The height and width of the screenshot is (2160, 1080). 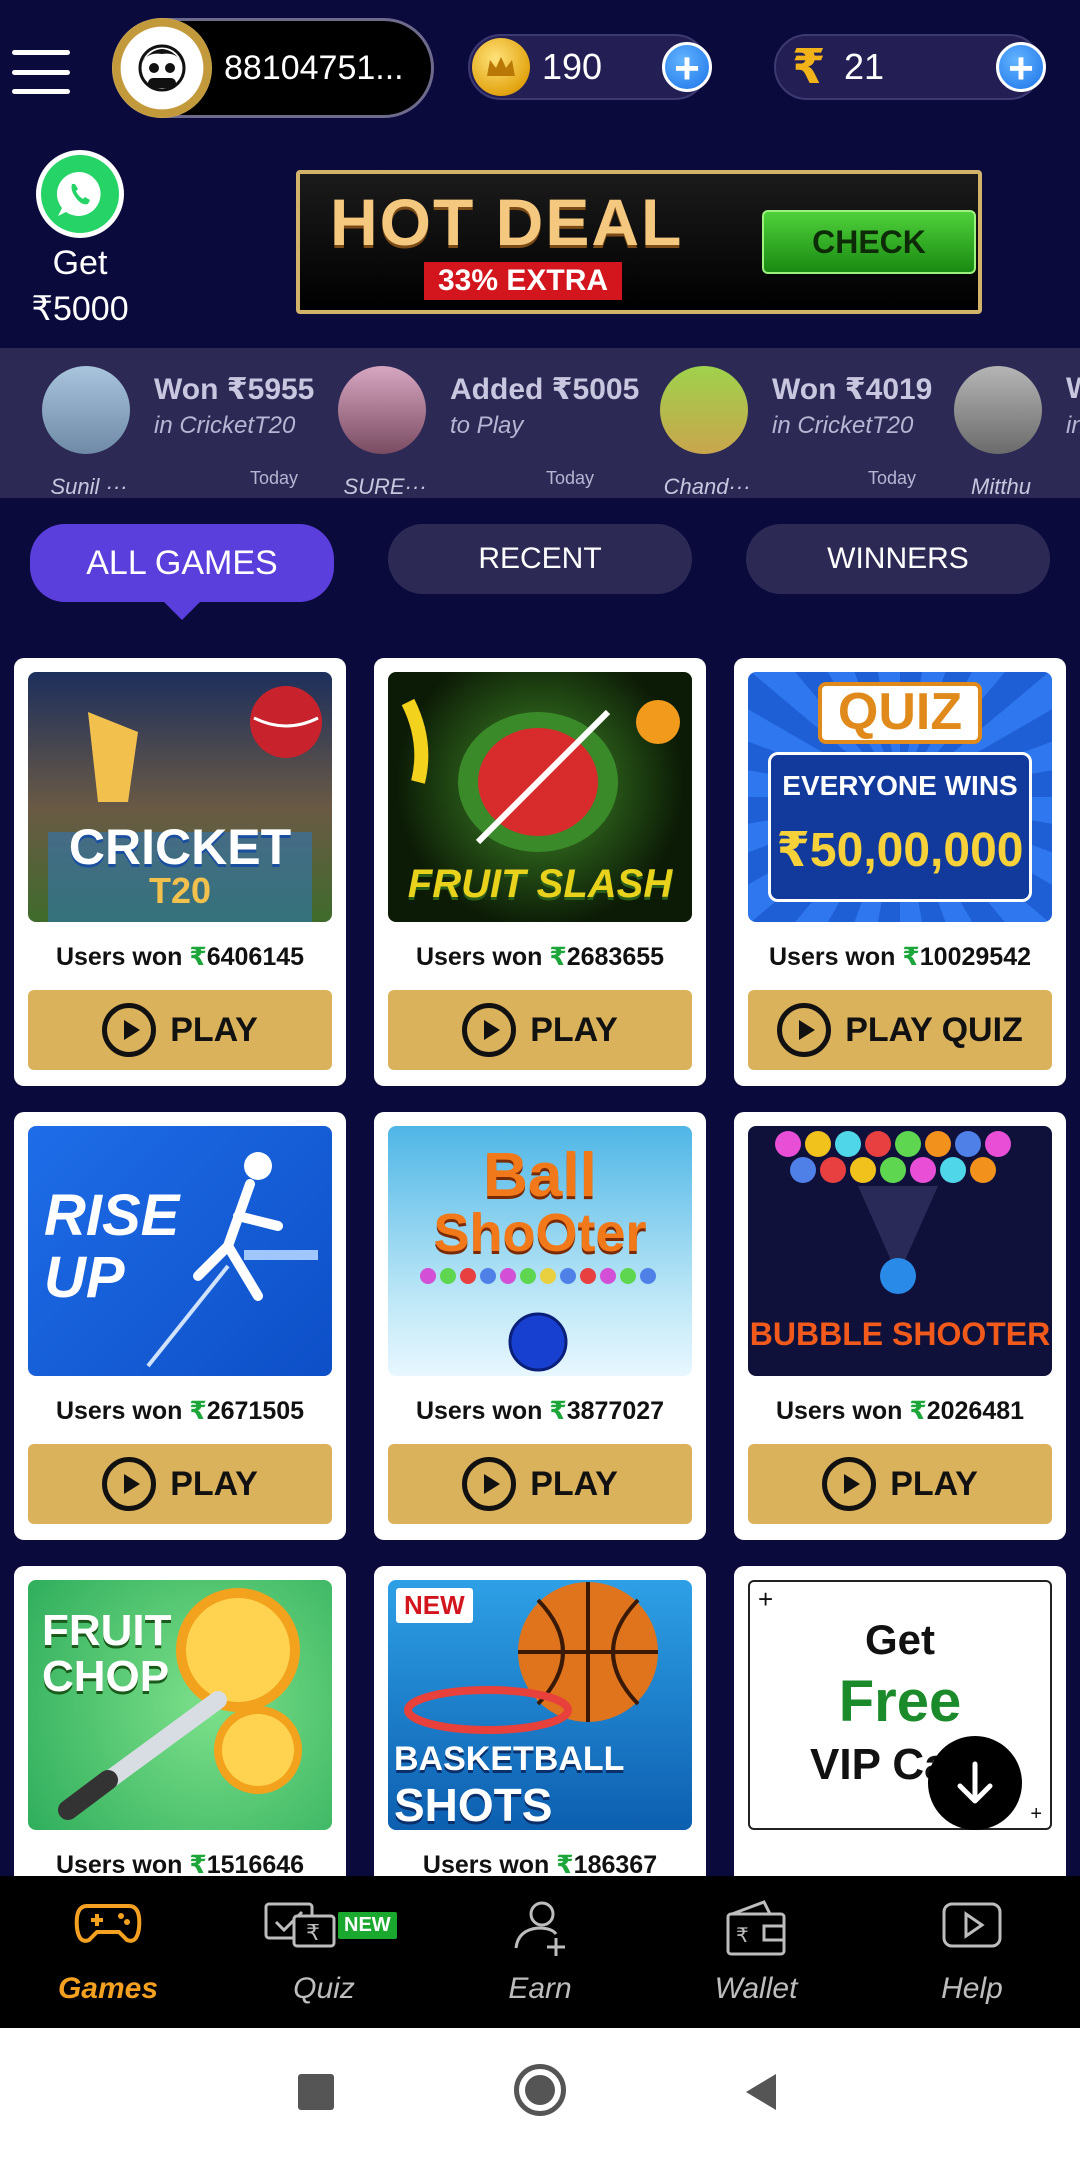 I want to click on won-value: 2683655, so click(x=615, y=957).